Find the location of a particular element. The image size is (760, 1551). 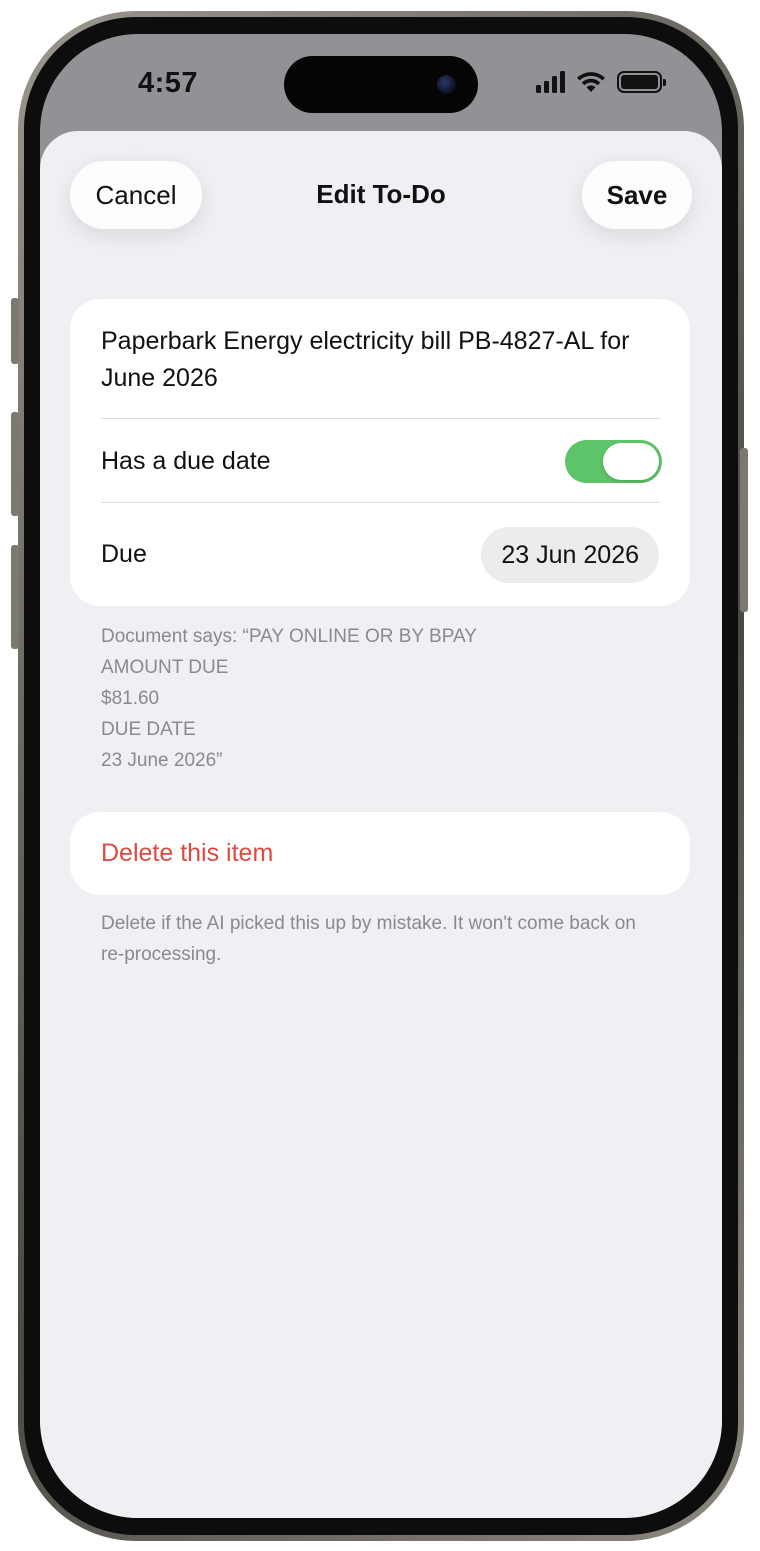

save-button: Save is located at coordinates (637, 195).